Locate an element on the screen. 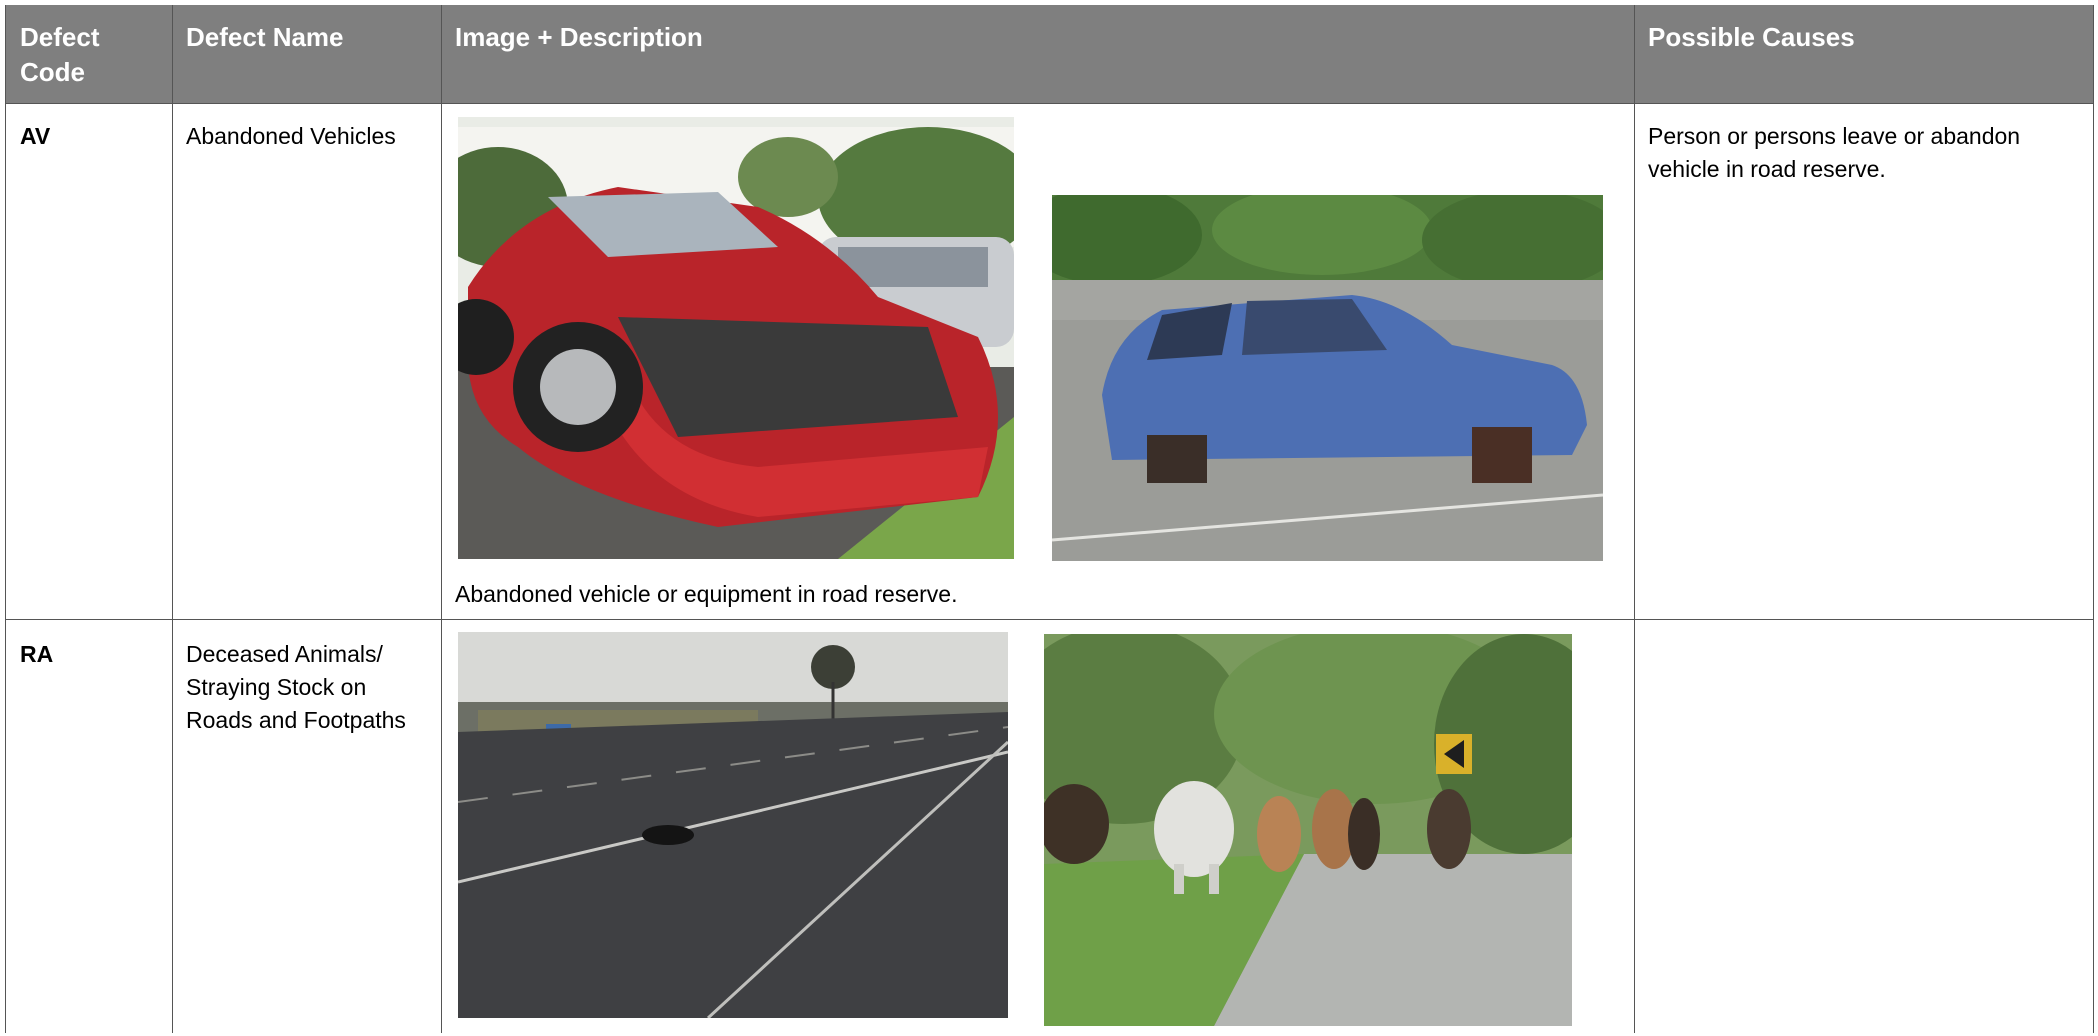 The height and width of the screenshot is (1036, 2098). header-defect-name: Defect Name is located at coordinates (265, 37).